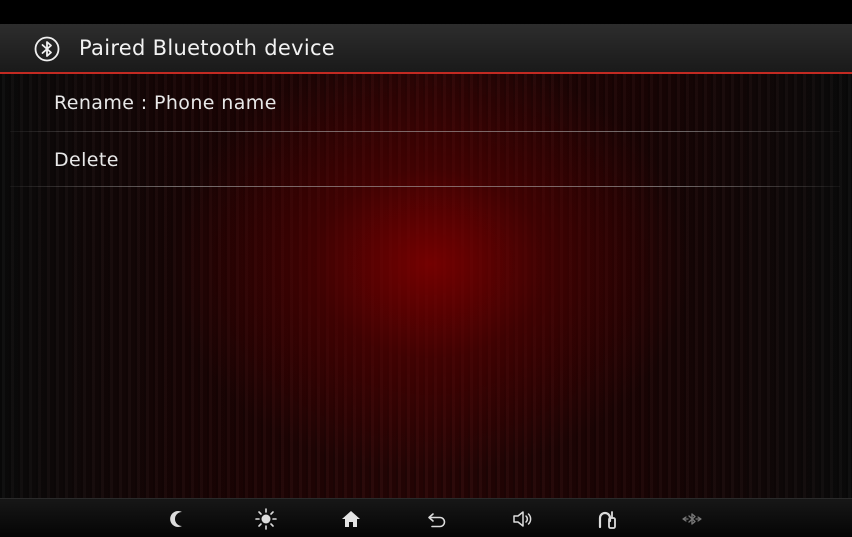 The width and height of the screenshot is (852, 537). I want to click on volume-icon, so click(523, 519).